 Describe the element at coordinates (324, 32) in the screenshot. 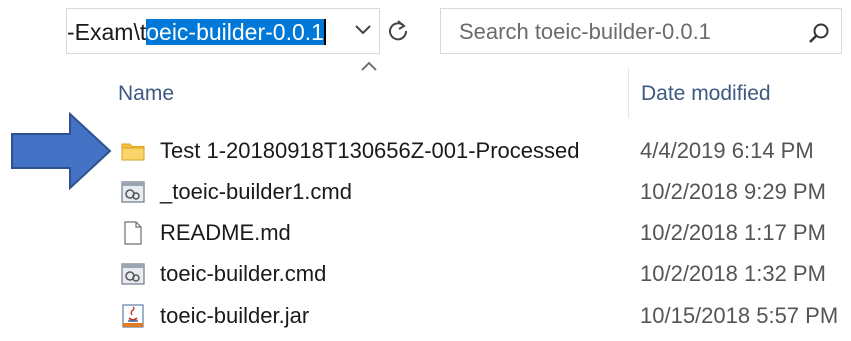

I see `text-caret` at that location.